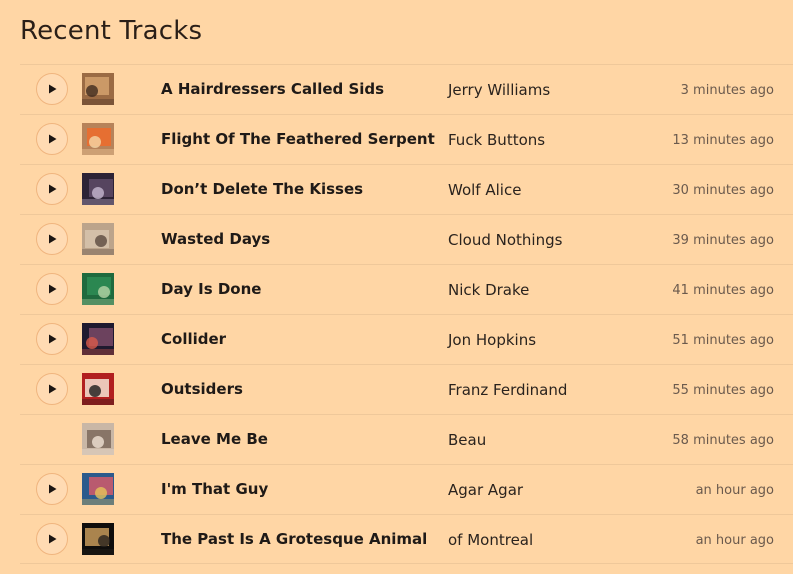 Image resolution: width=793 pixels, height=574 pixels. Describe the element at coordinates (467, 440) in the screenshot. I see `artist-link: Beau` at that location.